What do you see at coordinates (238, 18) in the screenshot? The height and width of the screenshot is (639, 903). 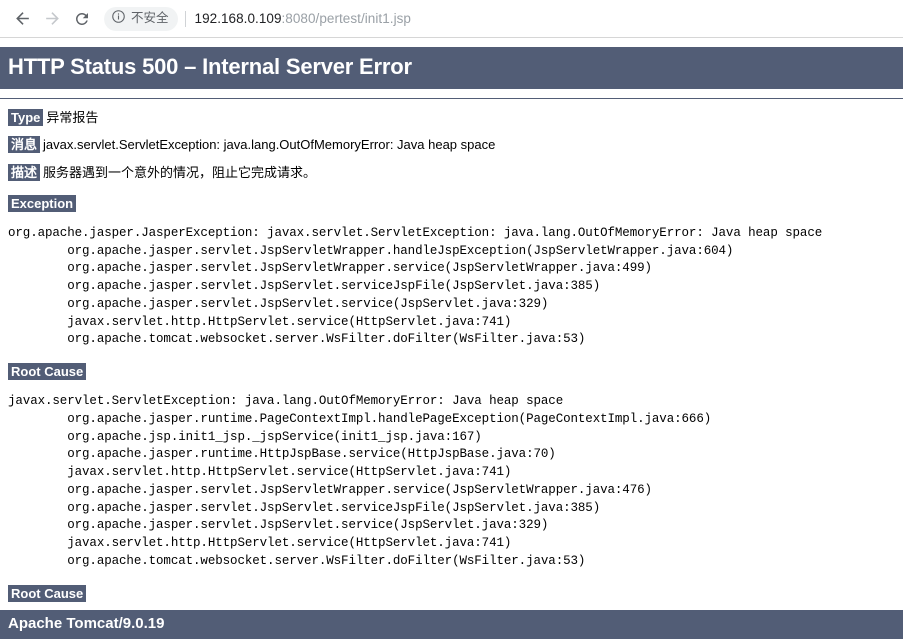 I see `url-host: 192.168.0.109` at bounding box center [238, 18].